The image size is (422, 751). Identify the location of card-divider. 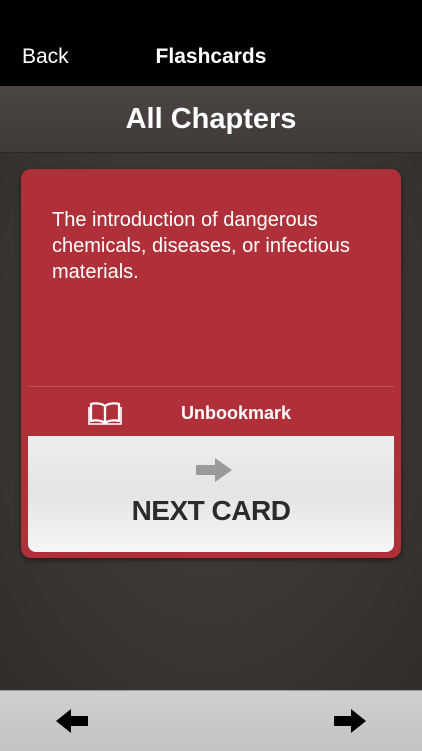
(211, 386).